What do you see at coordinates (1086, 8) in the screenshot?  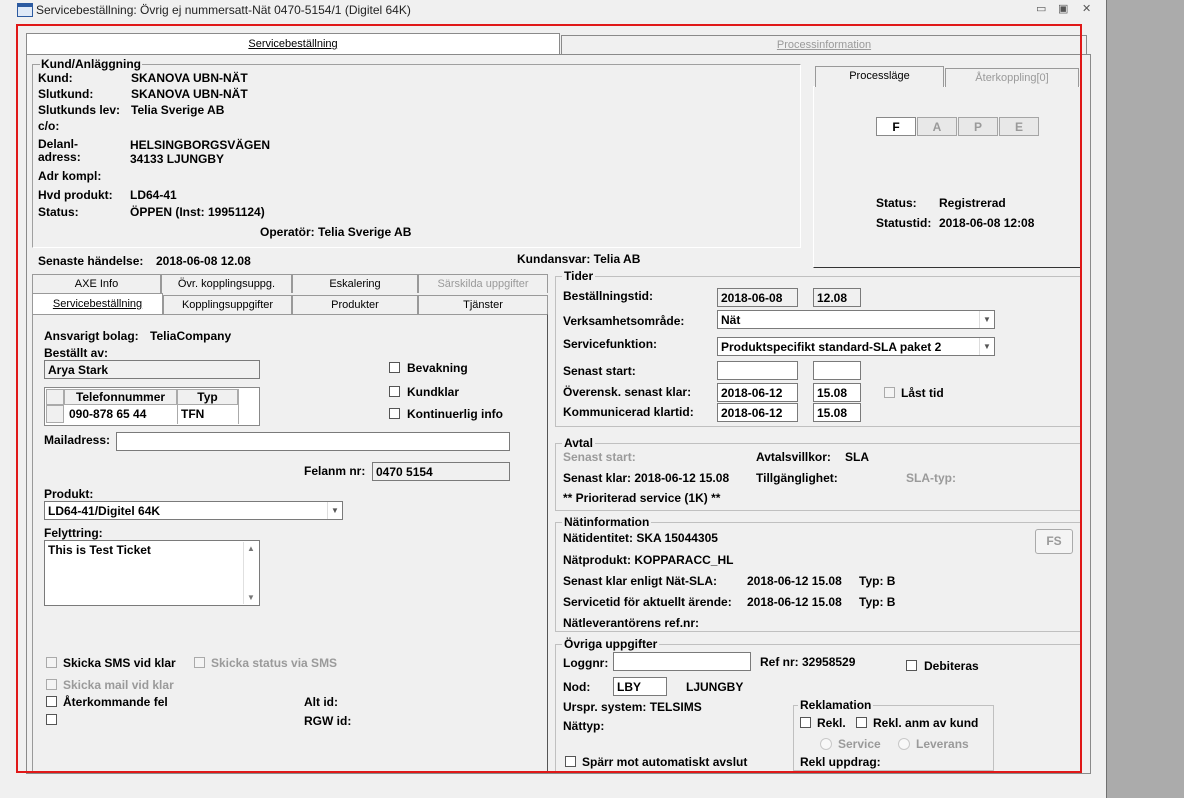 I see `close-icon: ✕` at bounding box center [1086, 8].